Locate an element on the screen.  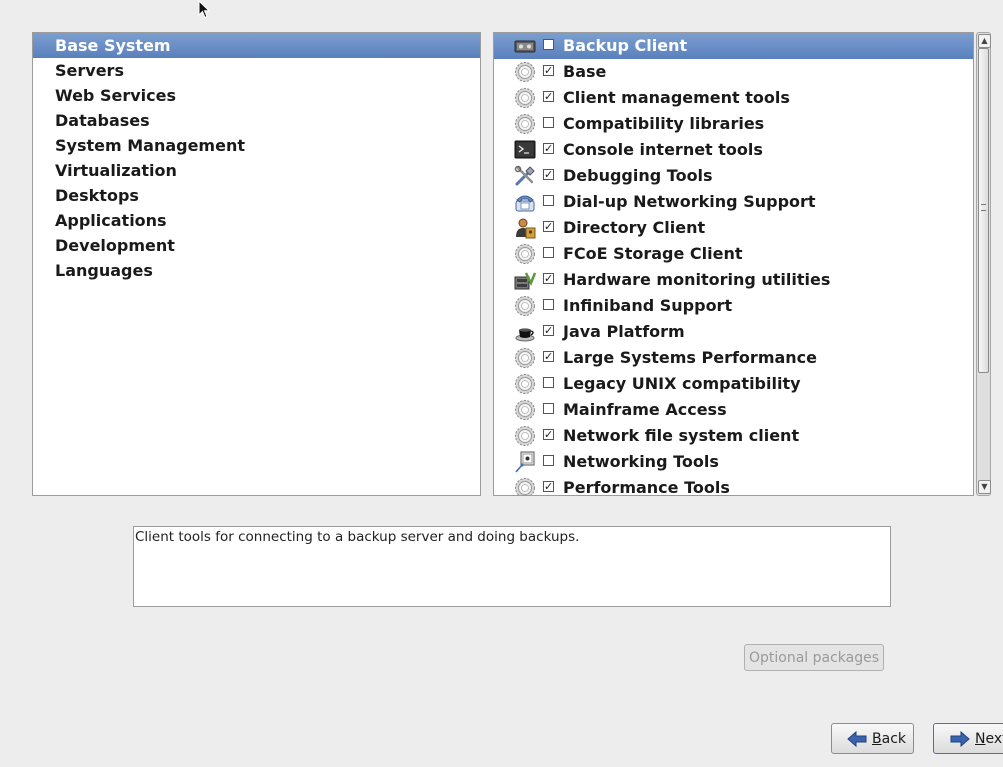
group-row: ✓ Console internet tools is located at coordinates (733, 150).